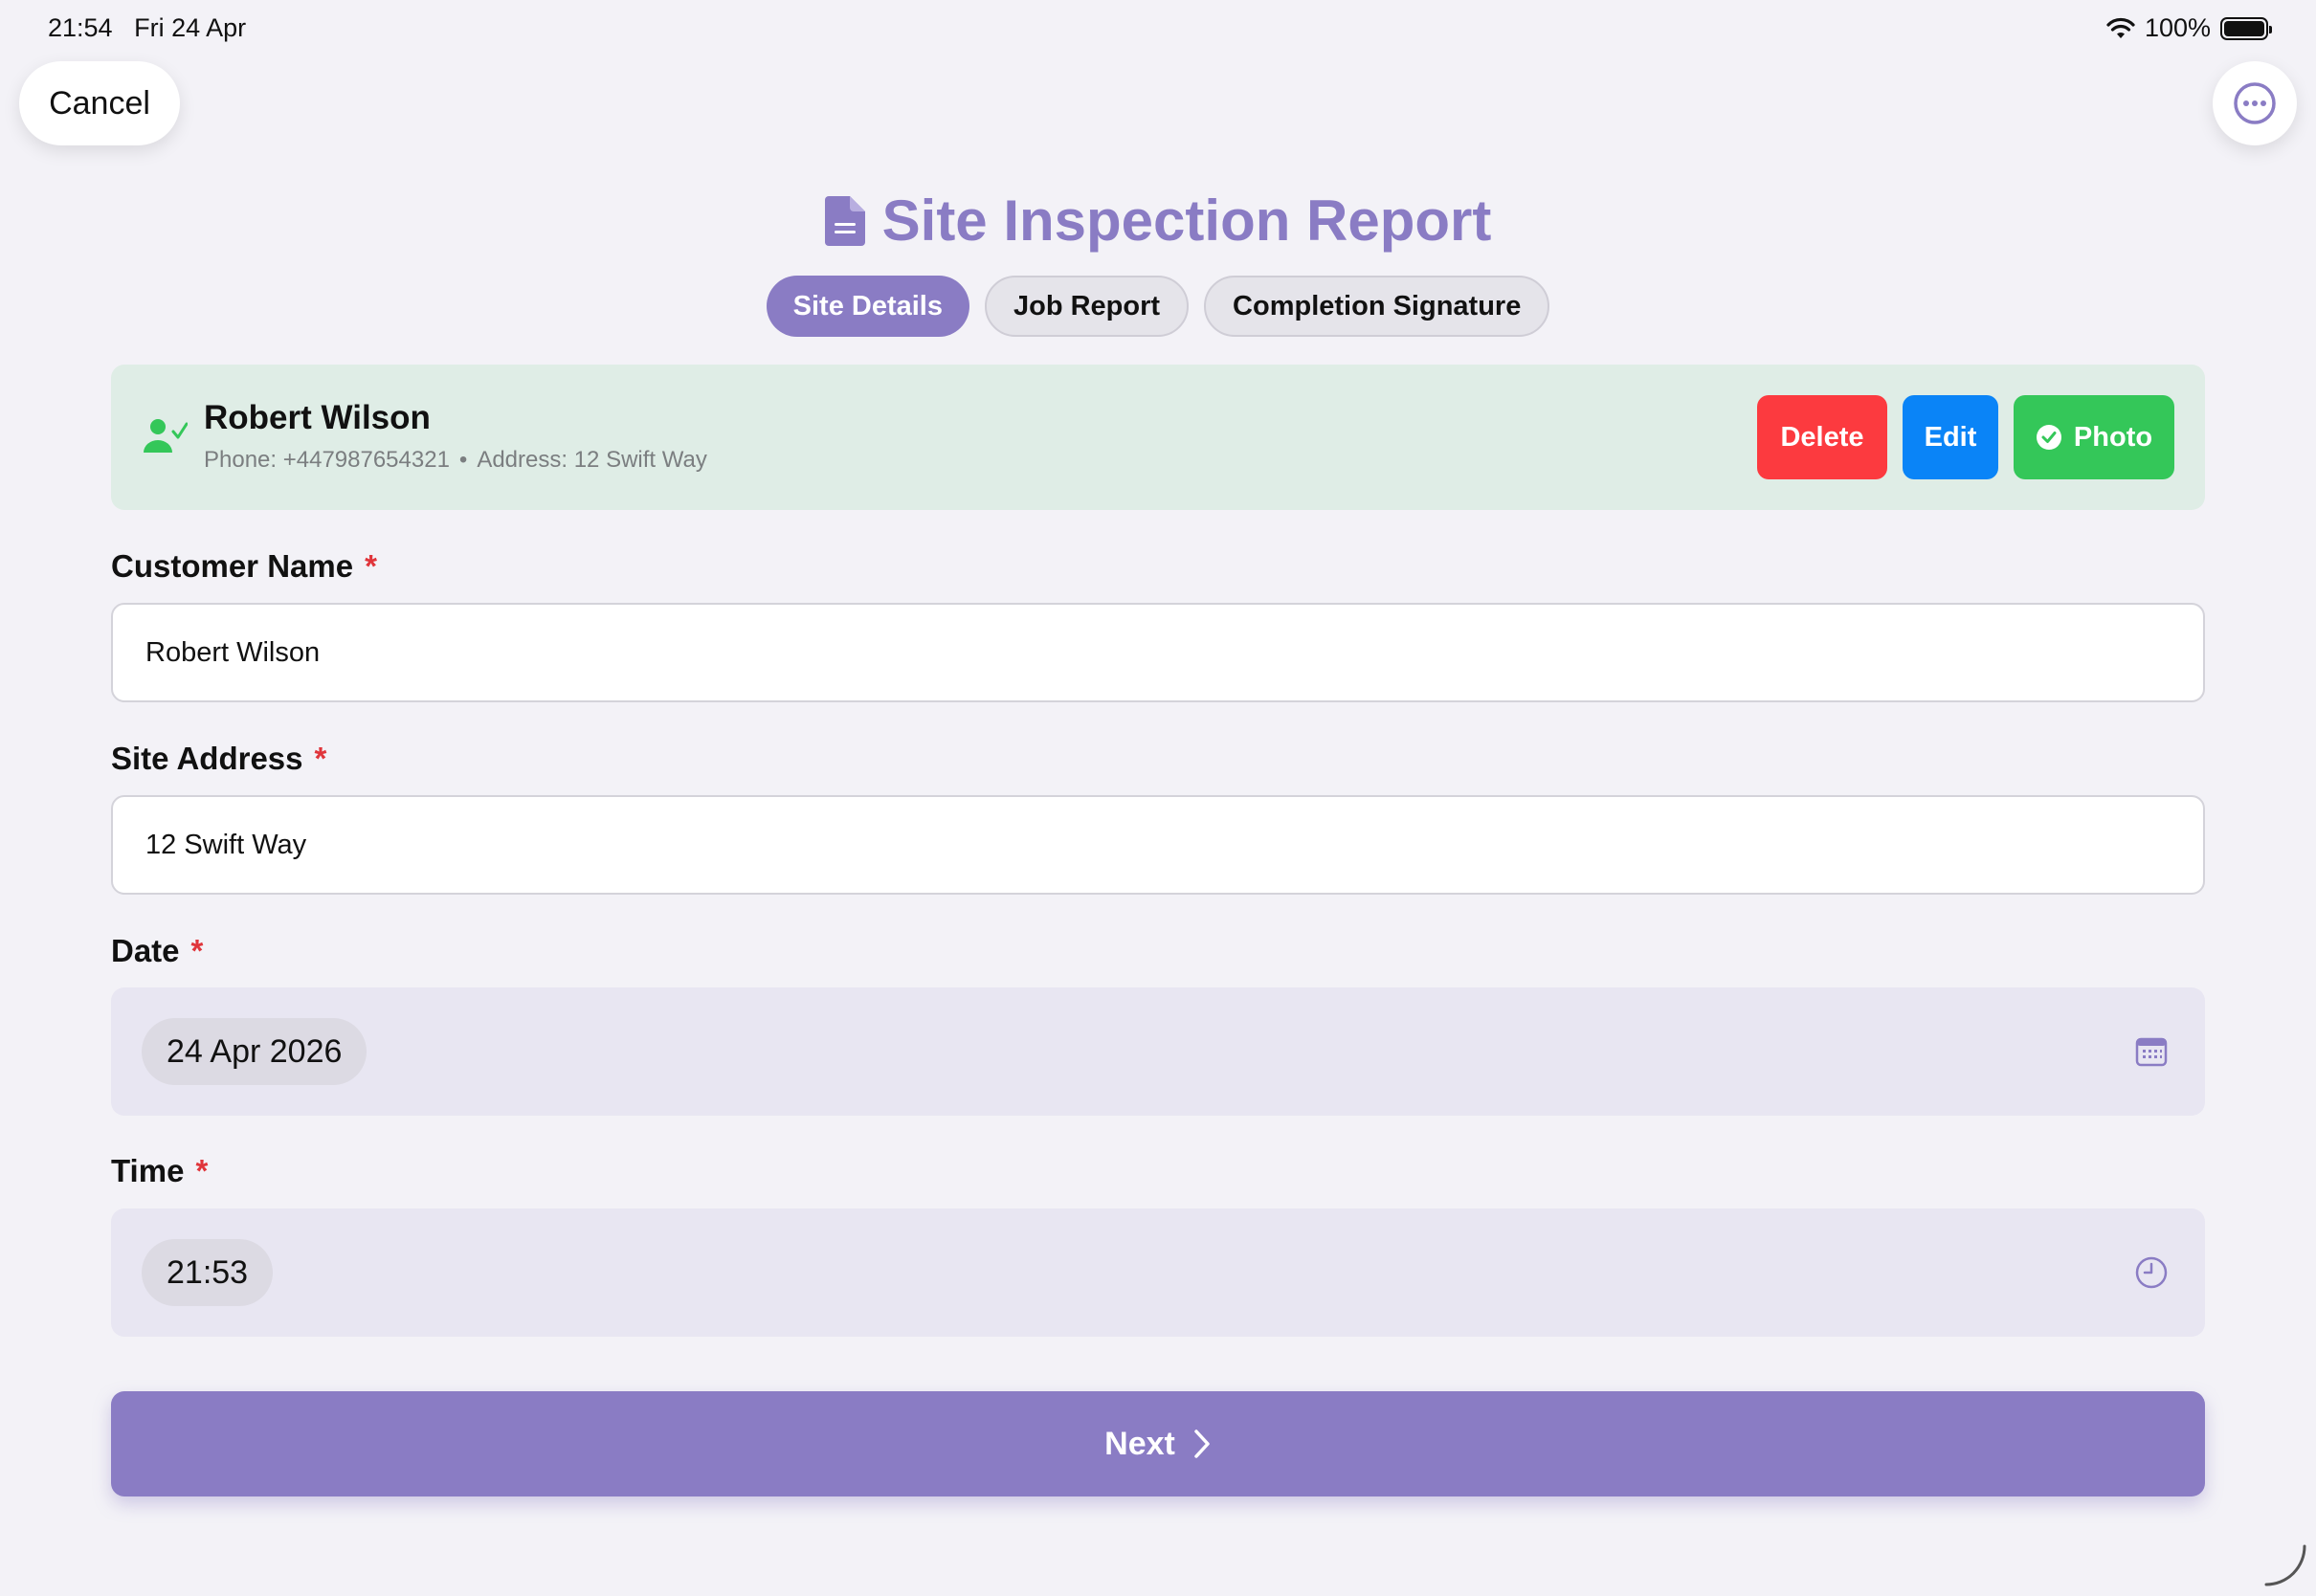  Describe the element at coordinates (2048, 438) in the screenshot. I see `checkmark-circle-icon` at that location.